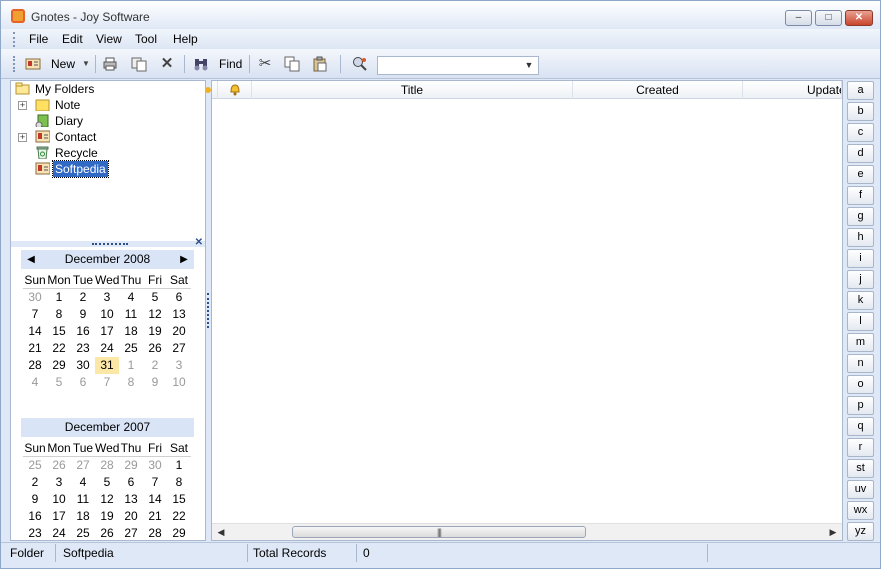 The width and height of the screenshot is (881, 569). I want to click on calendar-day: 3, so click(59, 482).